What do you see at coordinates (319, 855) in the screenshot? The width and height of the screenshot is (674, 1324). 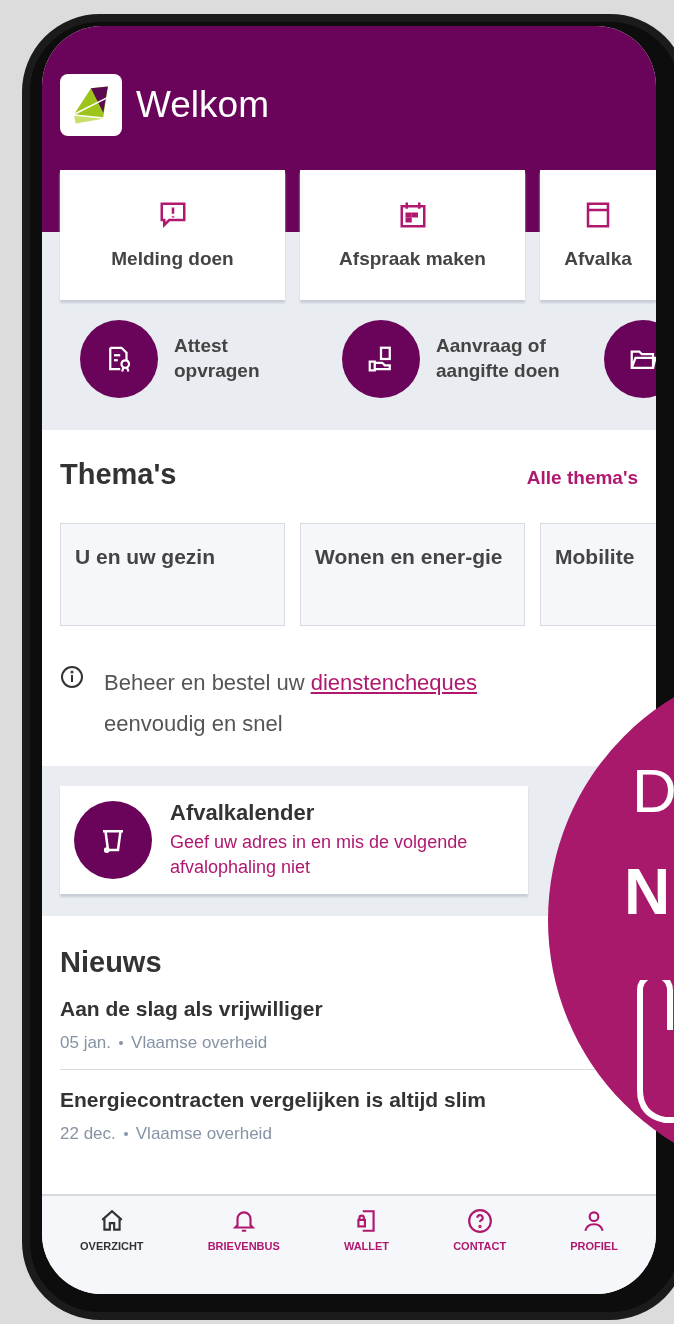 I see `promo-subtitle: Geef uw adres in en mis de volgende afvalophaling niet` at bounding box center [319, 855].